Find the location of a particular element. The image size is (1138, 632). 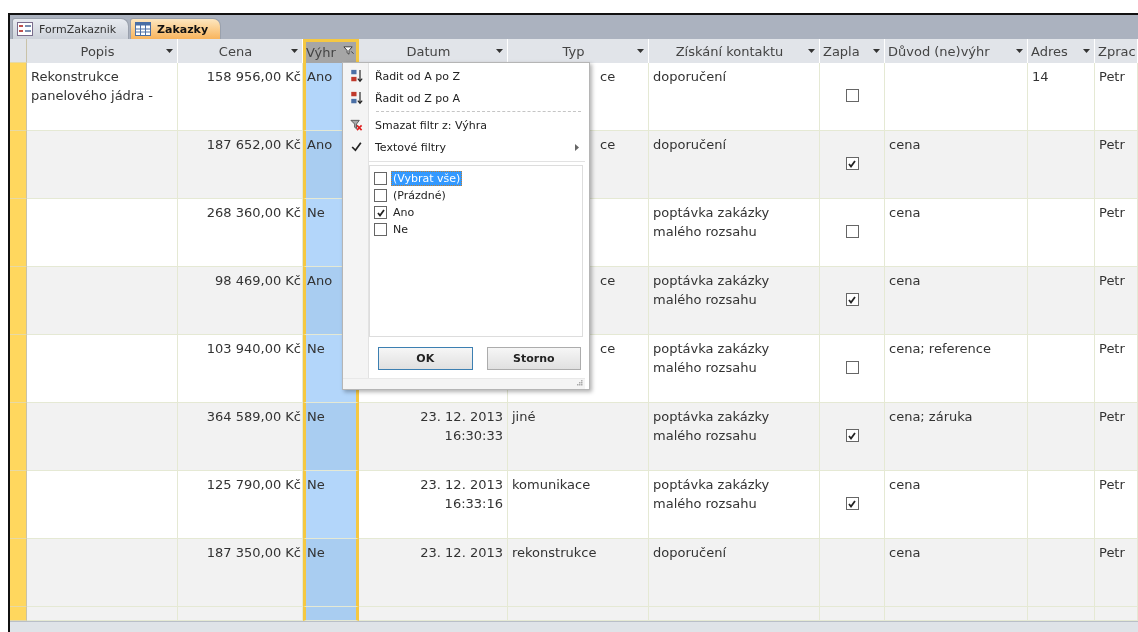

table-cell: 187 652,00 Kč is located at coordinates (240, 165).